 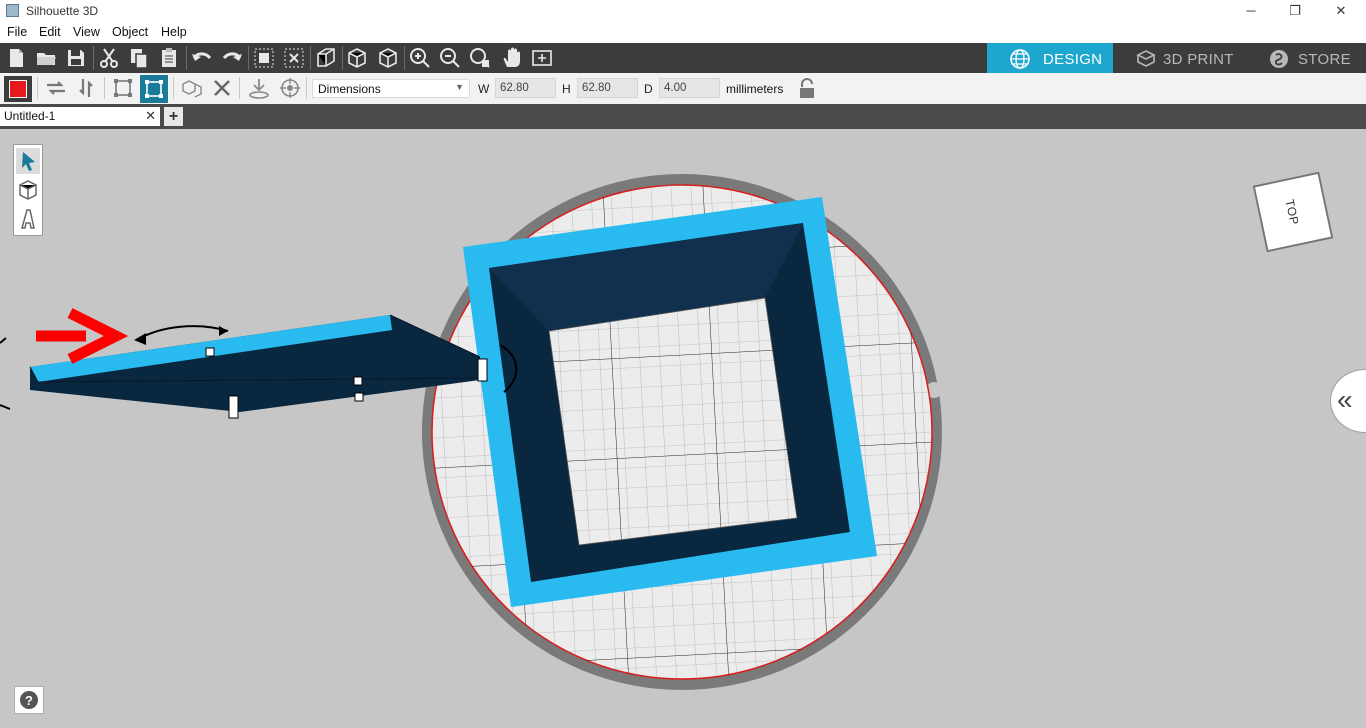 I want to click on lock-aspect-icon, so click(x=807, y=89).